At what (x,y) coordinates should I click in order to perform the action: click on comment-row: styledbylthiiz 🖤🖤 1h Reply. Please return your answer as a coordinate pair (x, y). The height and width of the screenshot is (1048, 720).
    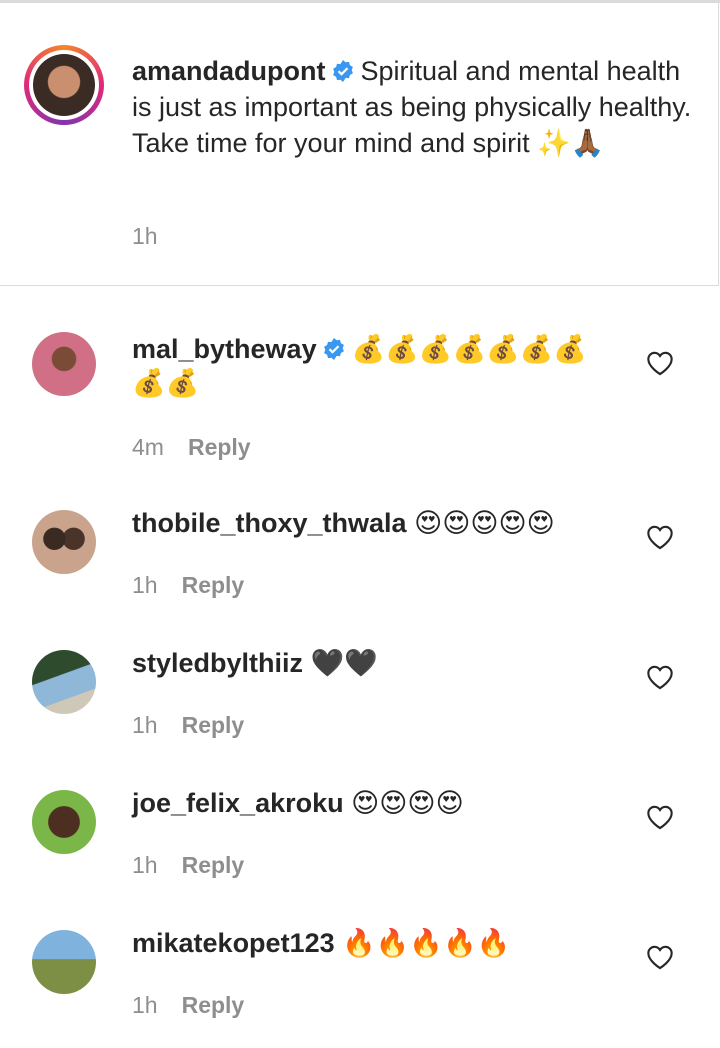
    Looking at the image, I should click on (360, 698).